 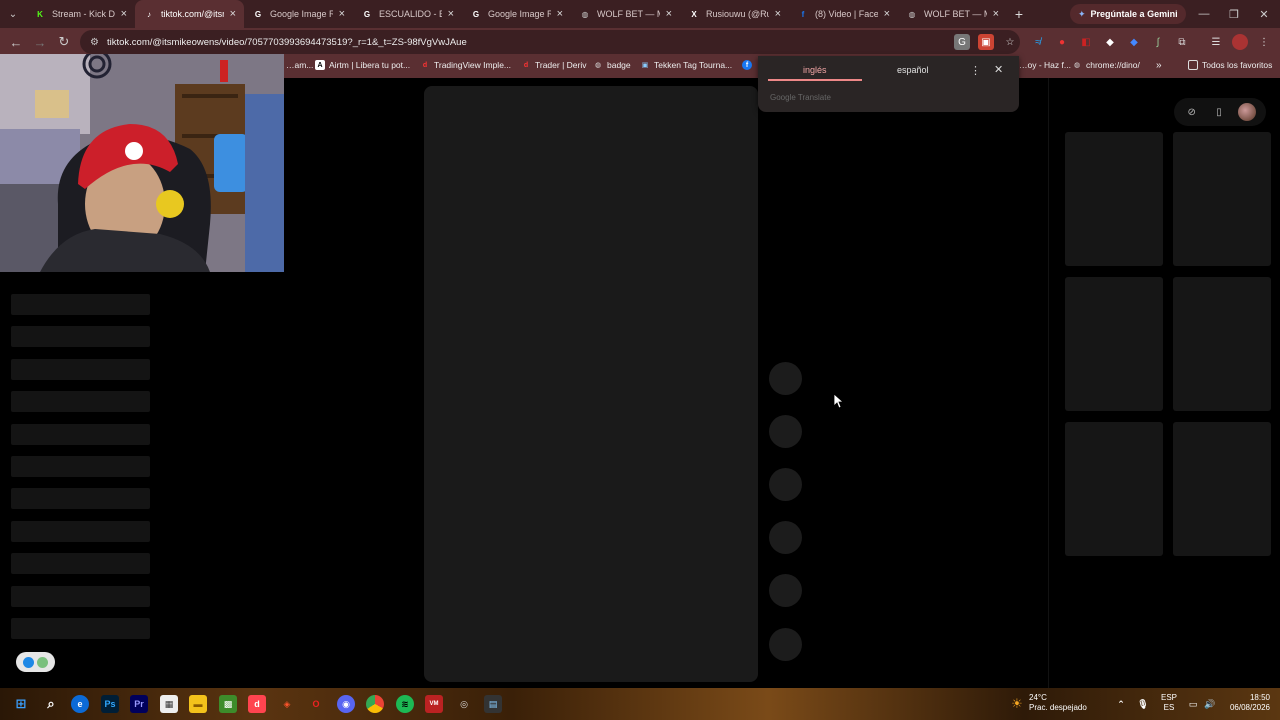 I want to click on new-tab-button: +, so click(x=1019, y=14).